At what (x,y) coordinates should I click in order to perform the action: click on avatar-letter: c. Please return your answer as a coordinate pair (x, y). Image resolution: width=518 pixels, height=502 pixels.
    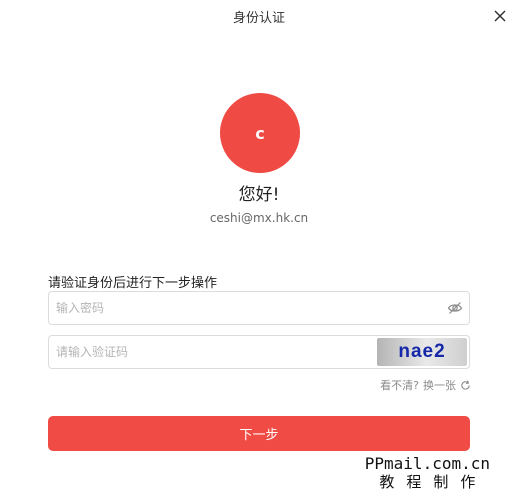
    Looking at the image, I should click on (260, 133).